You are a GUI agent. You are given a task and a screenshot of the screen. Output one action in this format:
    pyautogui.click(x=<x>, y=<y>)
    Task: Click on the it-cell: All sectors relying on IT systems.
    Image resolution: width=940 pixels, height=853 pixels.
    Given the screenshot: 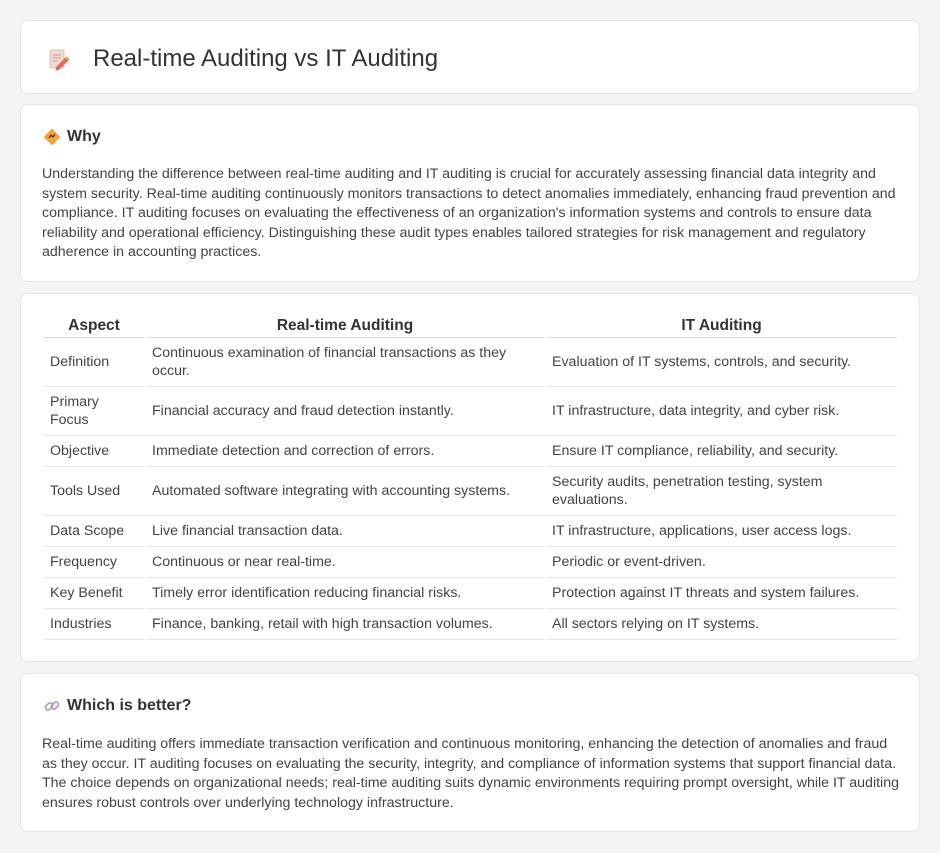 What is the action you would take?
    pyautogui.click(x=721, y=624)
    